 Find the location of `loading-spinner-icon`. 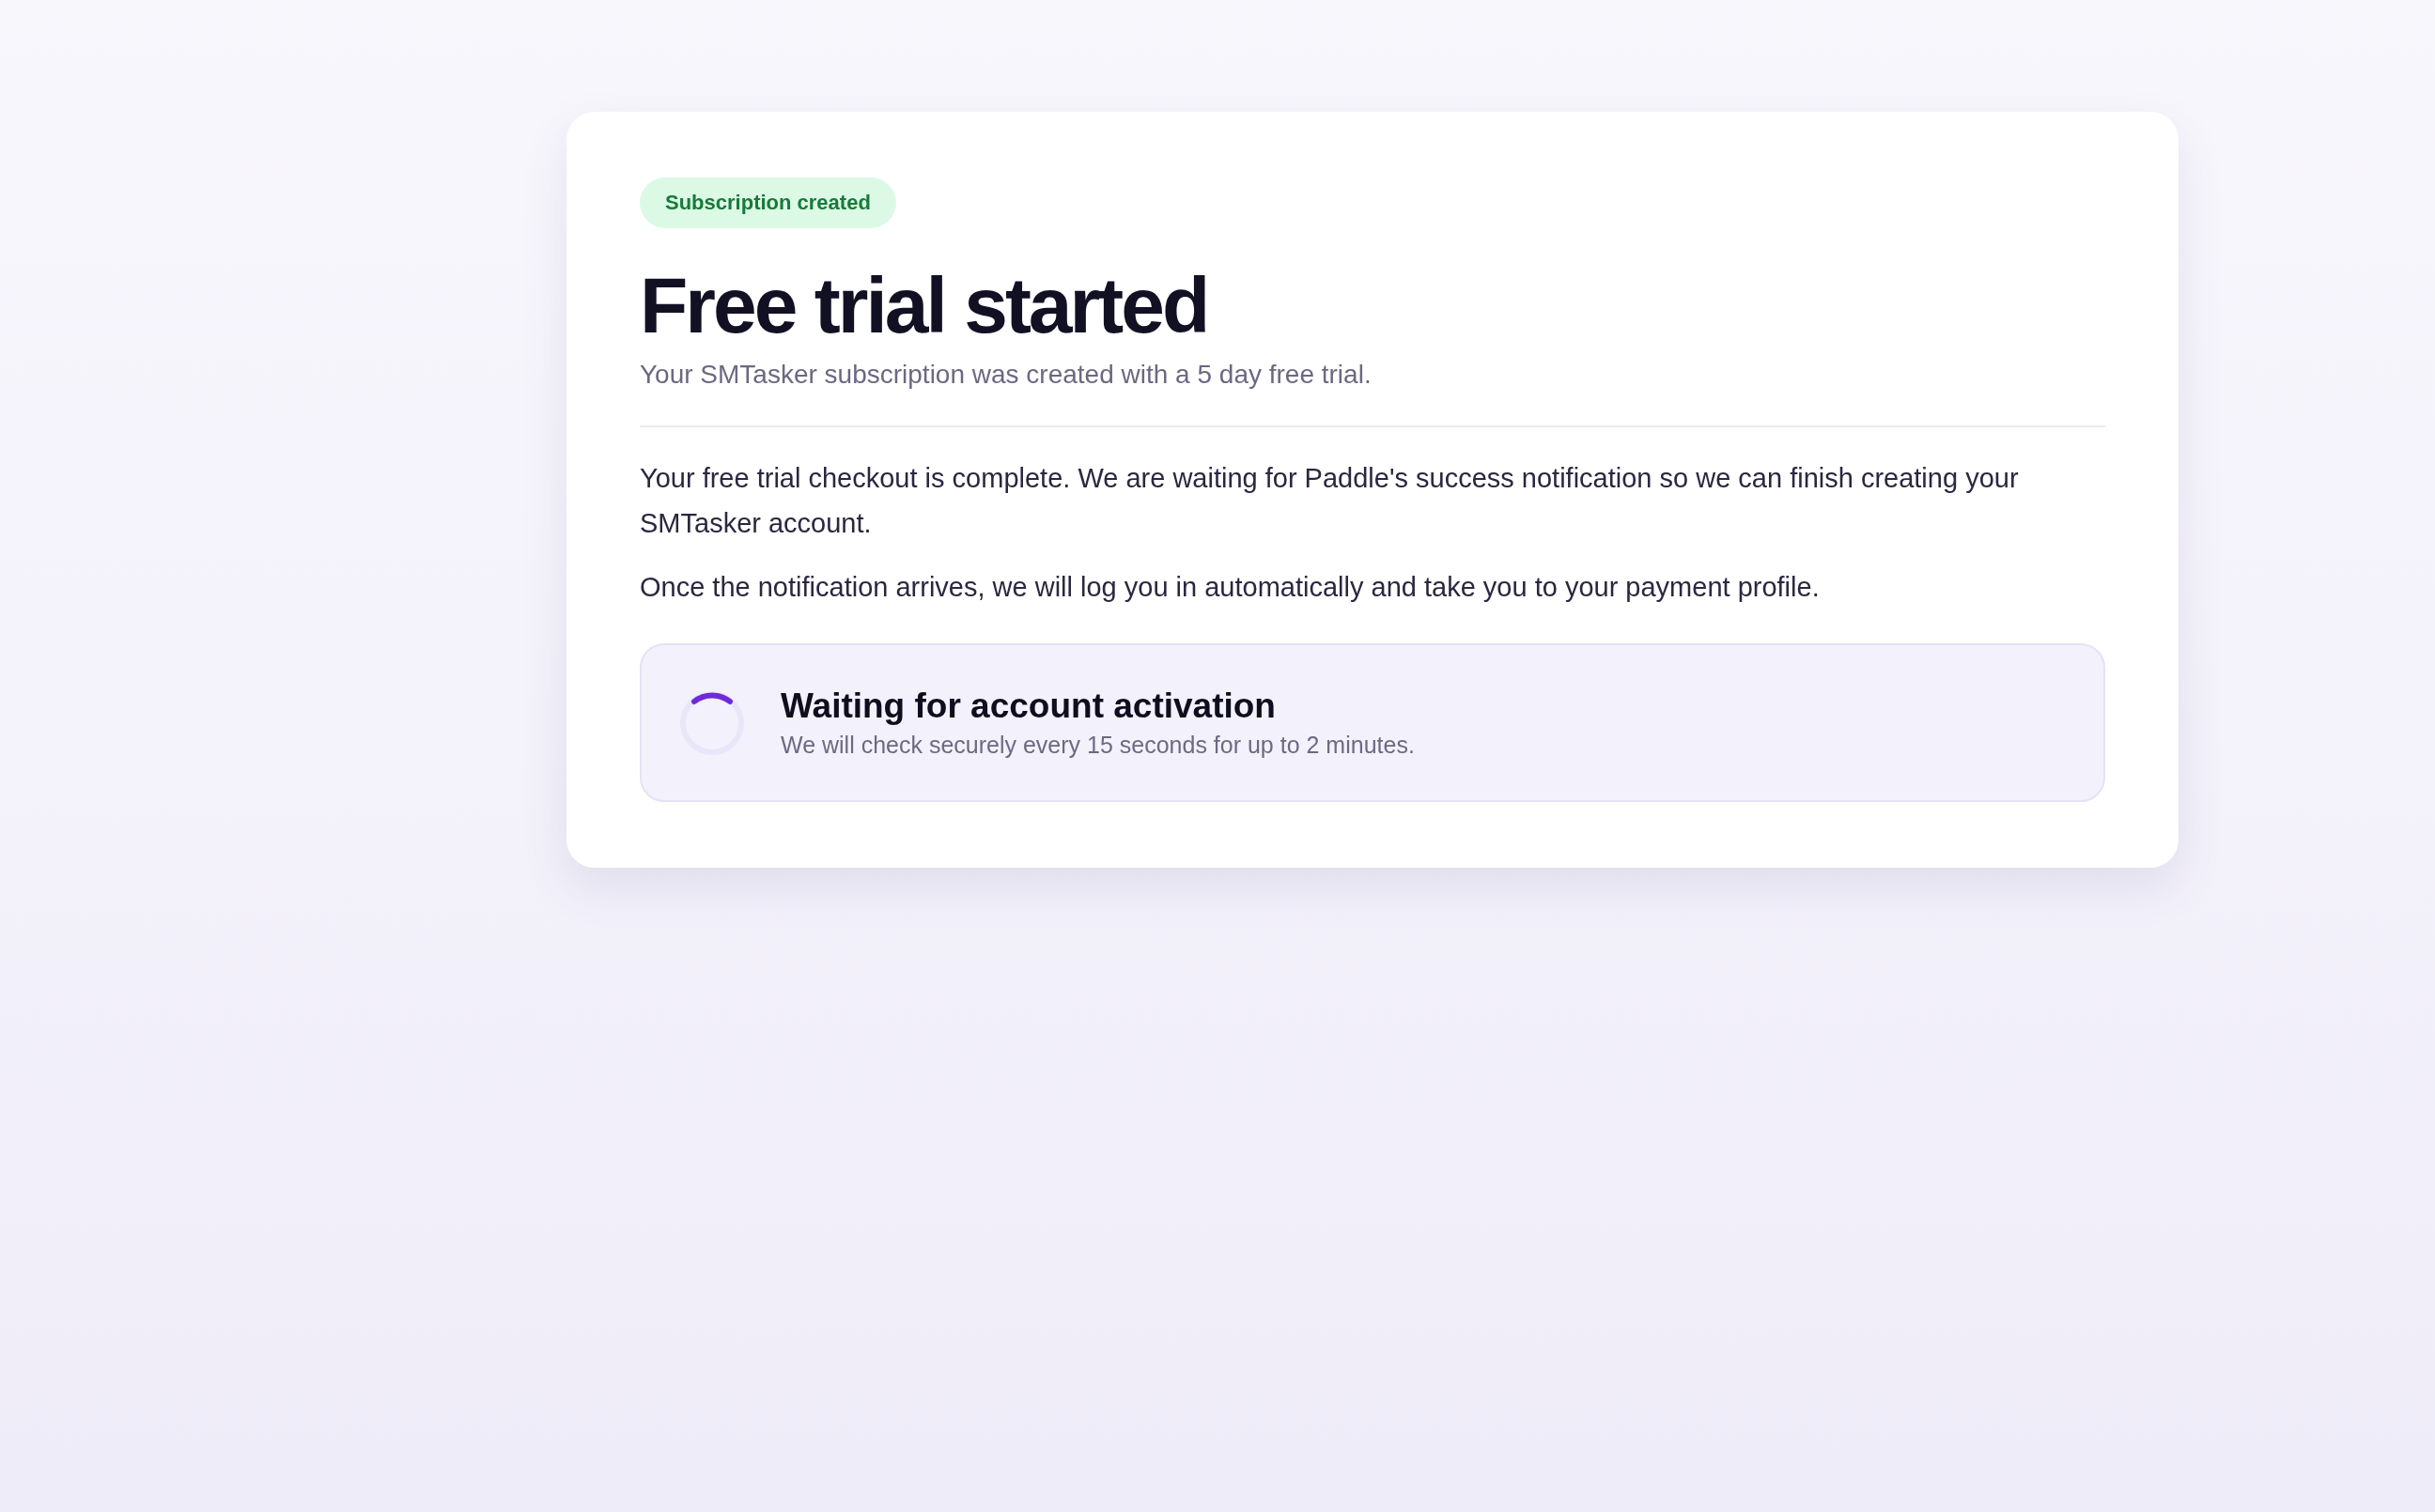

loading-spinner-icon is located at coordinates (712, 722).